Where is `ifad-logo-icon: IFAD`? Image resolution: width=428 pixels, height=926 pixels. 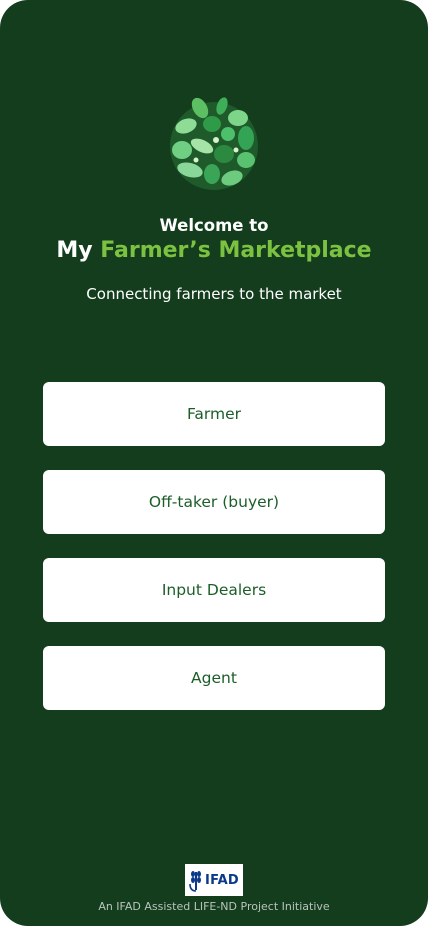 ifad-logo-icon: IFAD is located at coordinates (214, 880).